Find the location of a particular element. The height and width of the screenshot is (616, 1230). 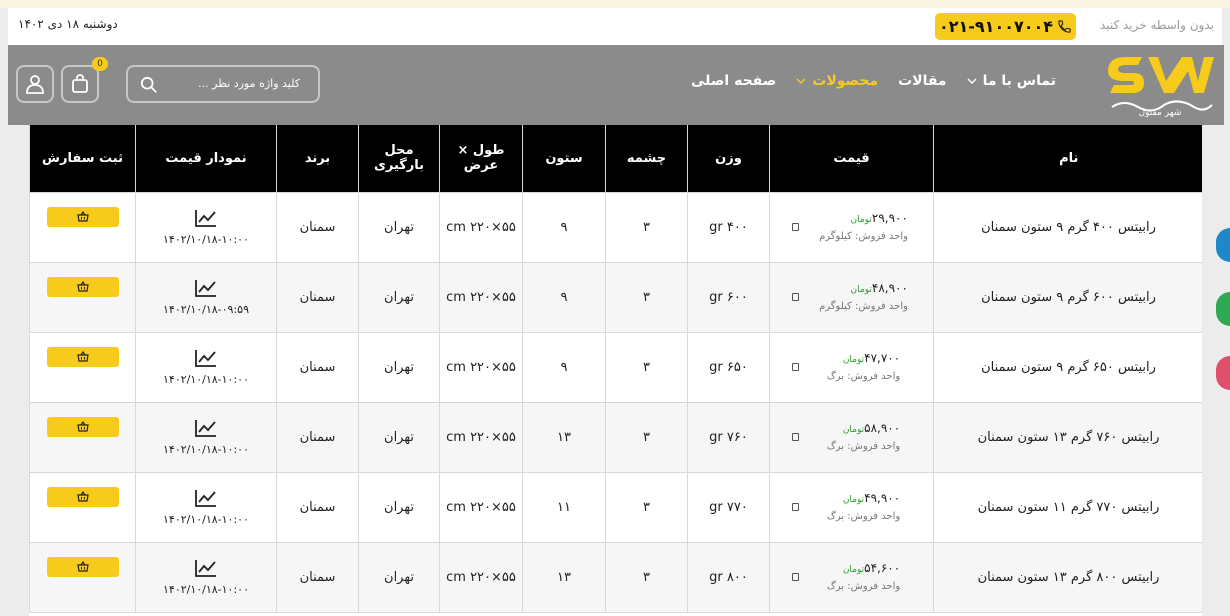

cart-button is located at coordinates (80, 84).